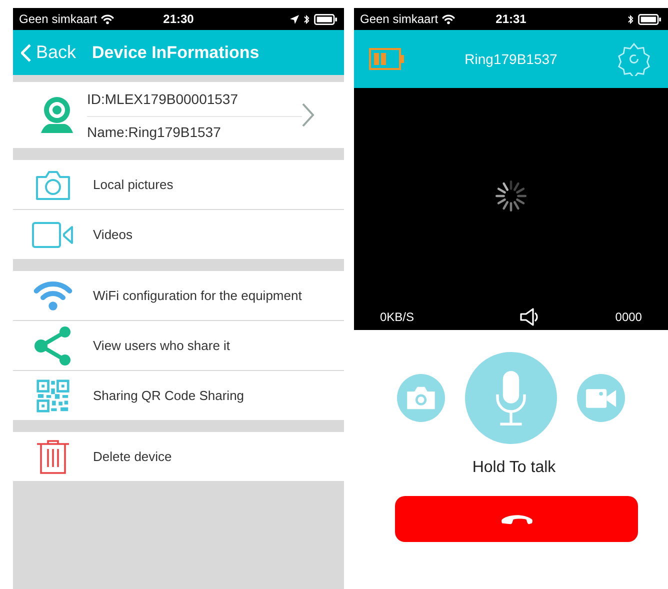 This screenshot has height=589, width=668. I want to click on loading-spinner-icon, so click(511, 196).